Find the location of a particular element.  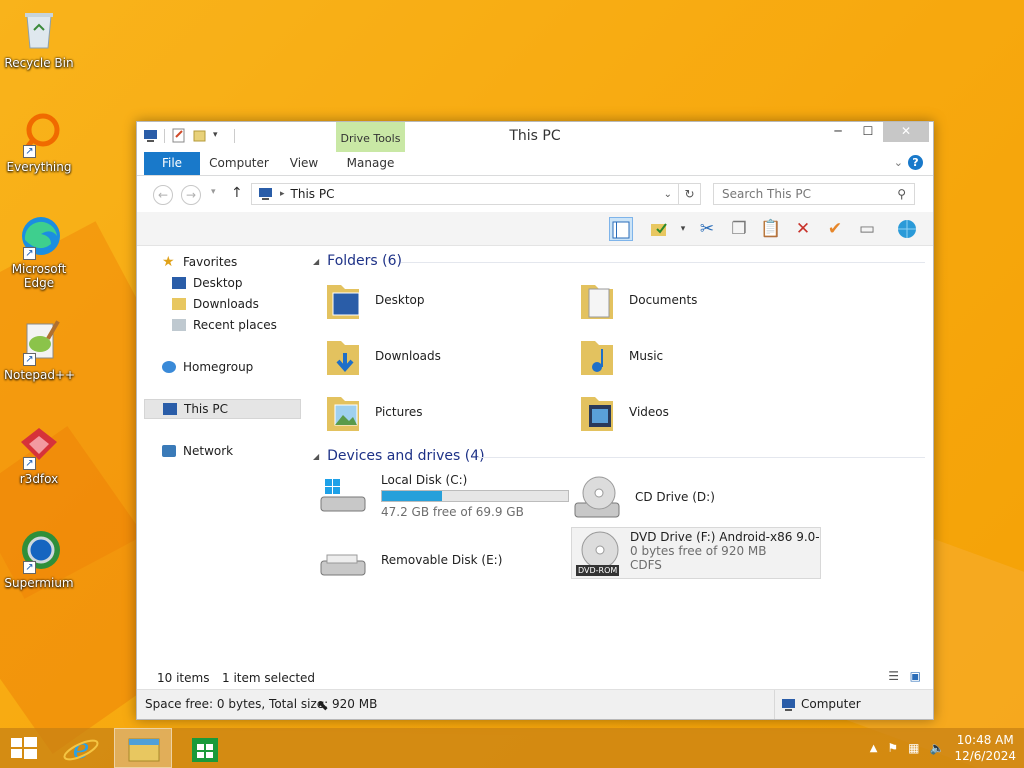

start-button is located at coordinates (24, 748).